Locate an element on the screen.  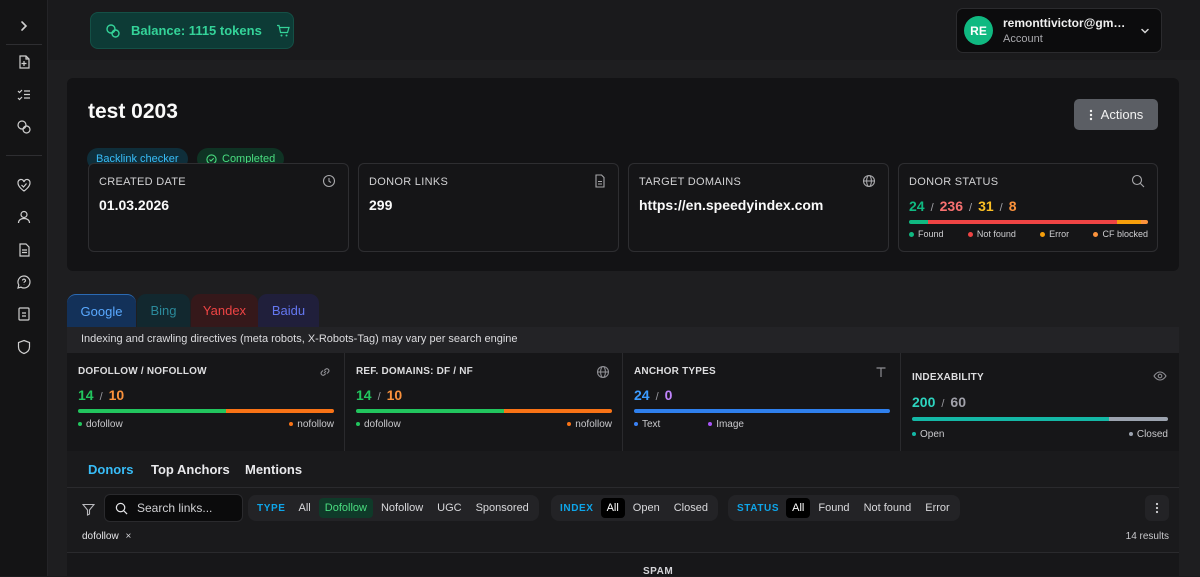
stat-label: TARGET DOMAINS is located at coordinates (690, 182).